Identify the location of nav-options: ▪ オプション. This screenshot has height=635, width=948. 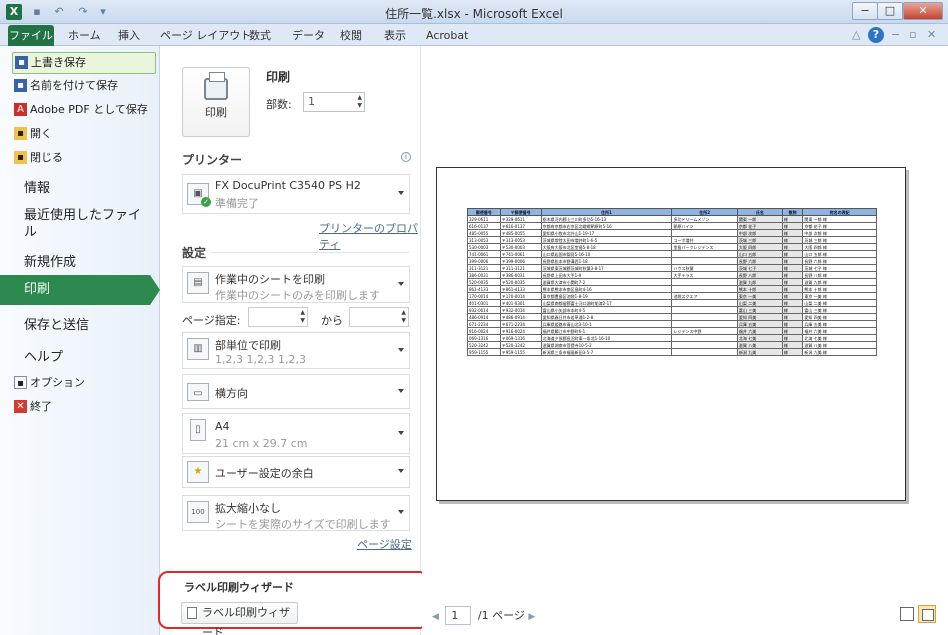
(84, 384).